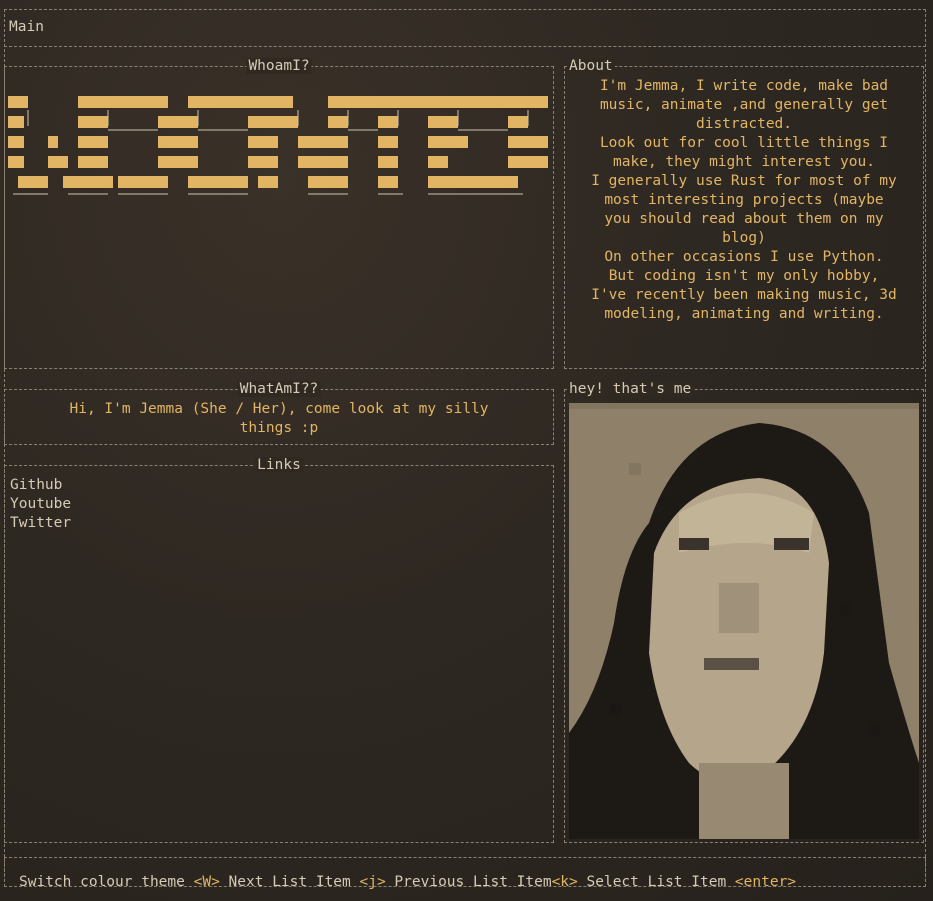 The width and height of the screenshot is (933, 901). I want to click on about-line: blog), so click(744, 238).